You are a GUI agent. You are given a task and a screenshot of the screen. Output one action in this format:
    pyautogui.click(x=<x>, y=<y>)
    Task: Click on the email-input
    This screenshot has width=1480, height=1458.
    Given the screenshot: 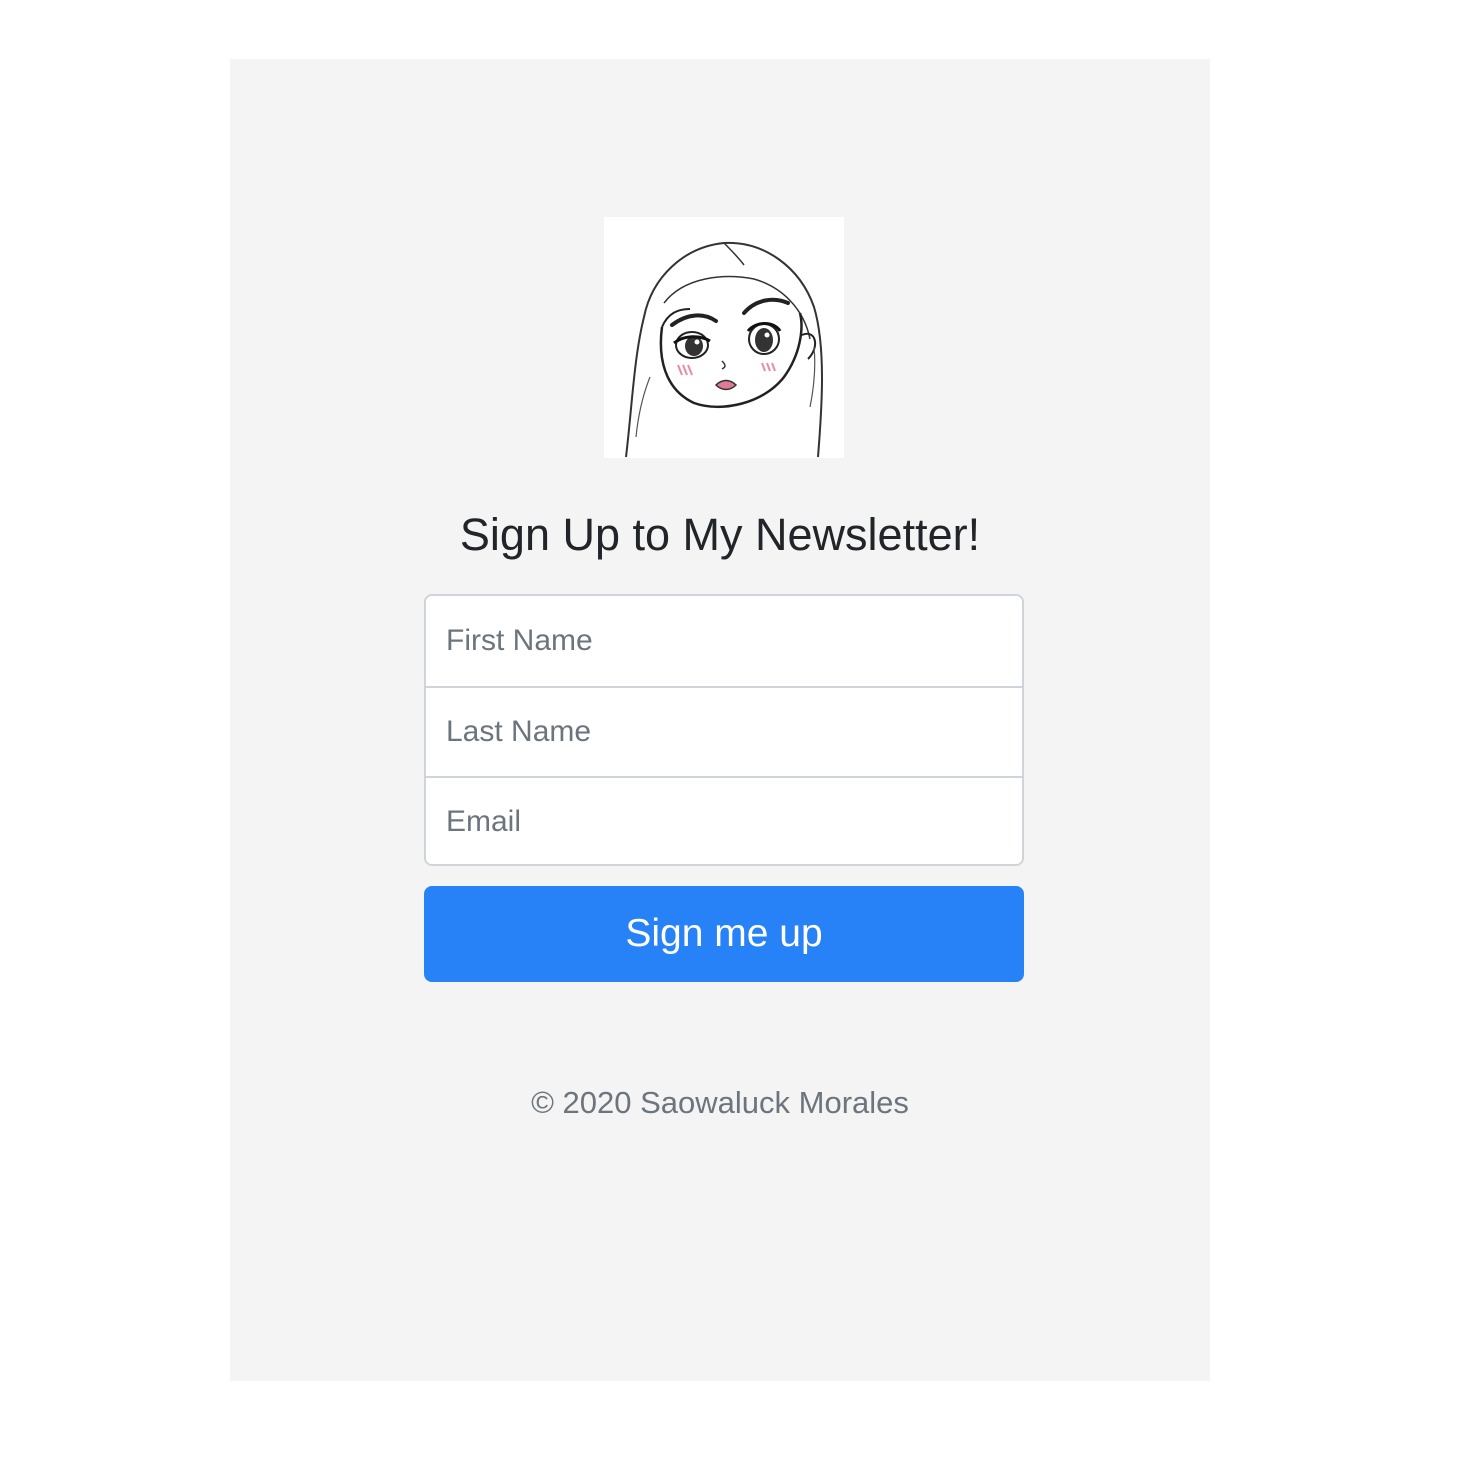 What is the action you would take?
    pyautogui.click(x=724, y=820)
    